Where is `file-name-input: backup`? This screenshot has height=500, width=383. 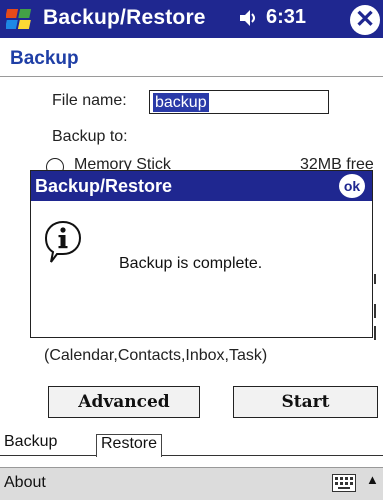 file-name-input: backup is located at coordinates (239, 102).